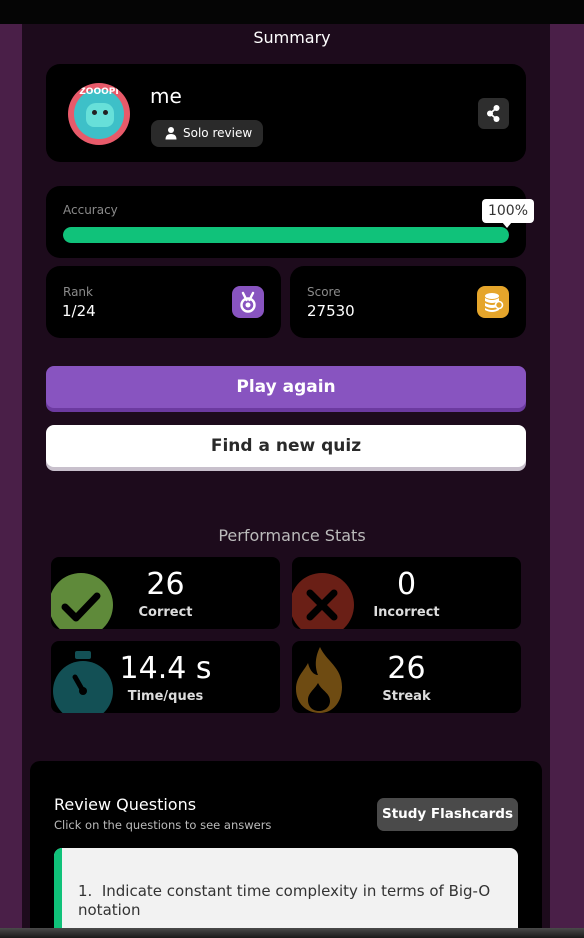  Describe the element at coordinates (90, 210) in the screenshot. I see `accuracy-label: Accuracy` at that location.